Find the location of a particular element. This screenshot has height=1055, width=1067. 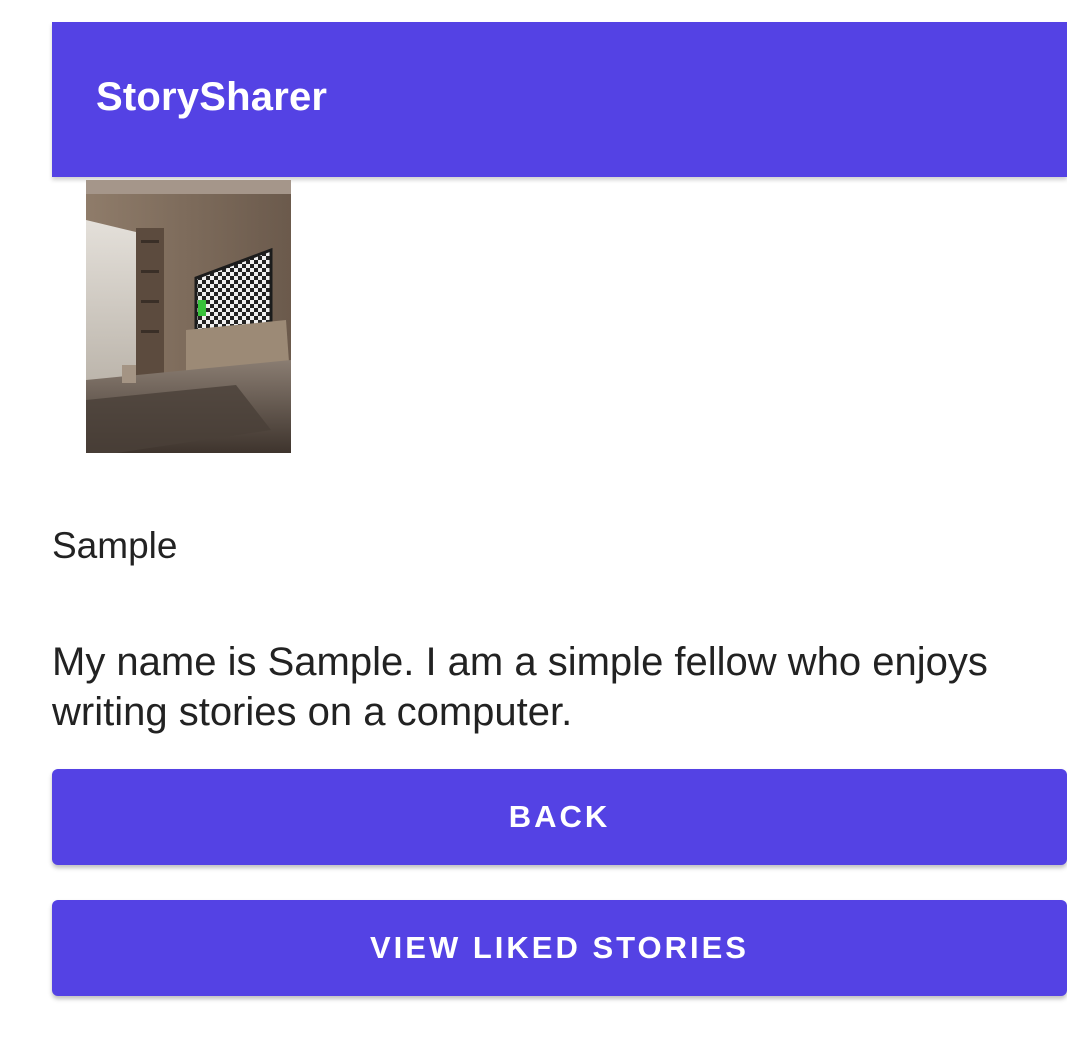

profile-photo is located at coordinates (188, 316).